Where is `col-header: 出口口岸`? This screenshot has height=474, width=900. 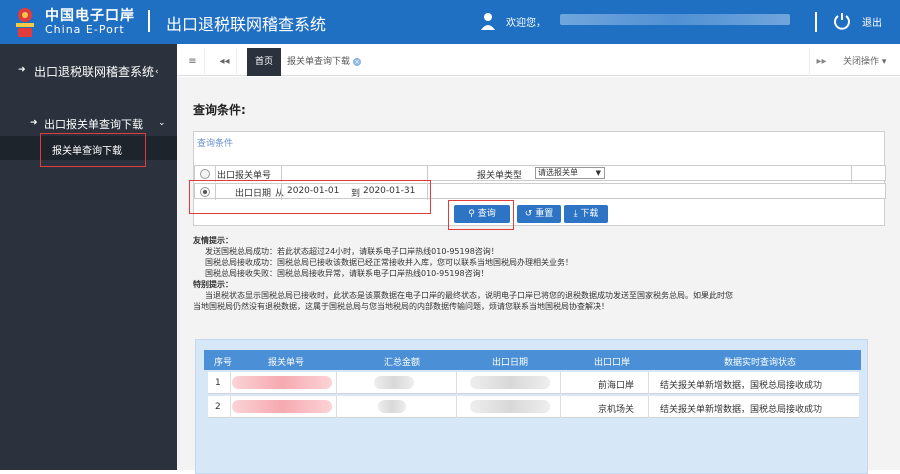 col-header: 出口口岸 is located at coordinates (612, 363).